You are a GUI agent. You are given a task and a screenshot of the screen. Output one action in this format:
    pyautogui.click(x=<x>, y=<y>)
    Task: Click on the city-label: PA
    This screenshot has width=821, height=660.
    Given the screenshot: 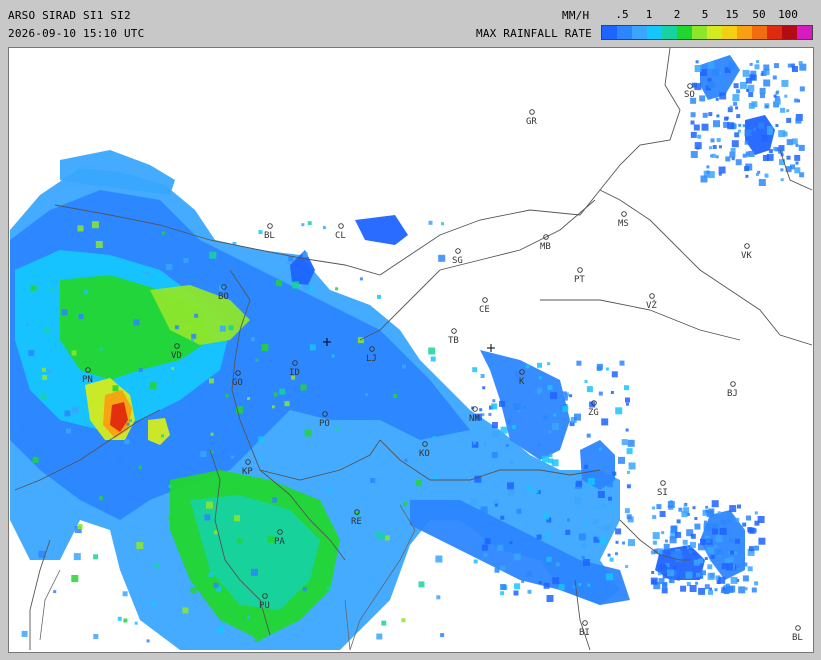 What is the action you would take?
    pyautogui.click(x=279, y=542)
    